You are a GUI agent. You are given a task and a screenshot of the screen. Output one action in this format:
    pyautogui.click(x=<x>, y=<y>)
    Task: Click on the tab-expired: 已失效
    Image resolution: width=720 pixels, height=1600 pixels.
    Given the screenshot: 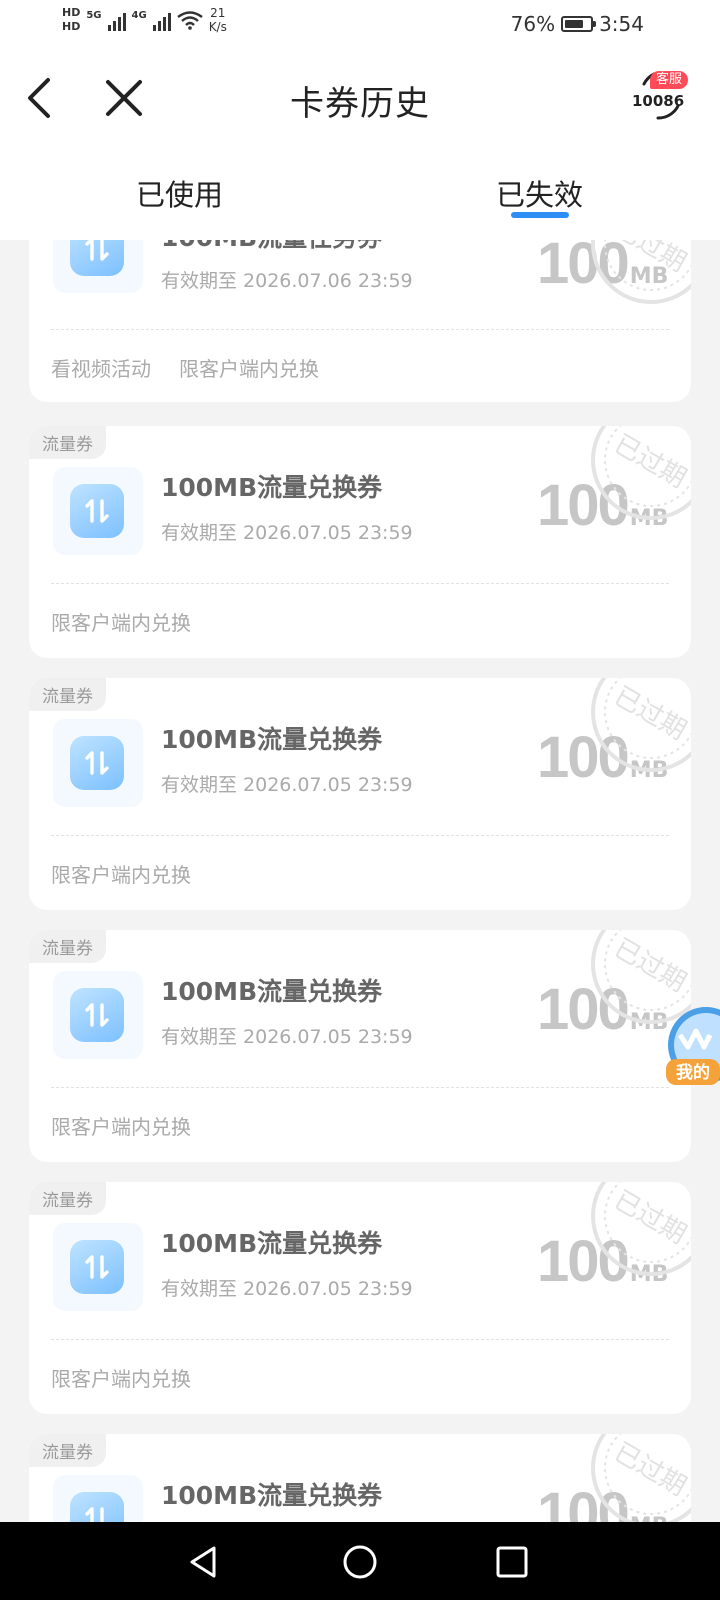 What is the action you would take?
    pyautogui.click(x=539, y=193)
    